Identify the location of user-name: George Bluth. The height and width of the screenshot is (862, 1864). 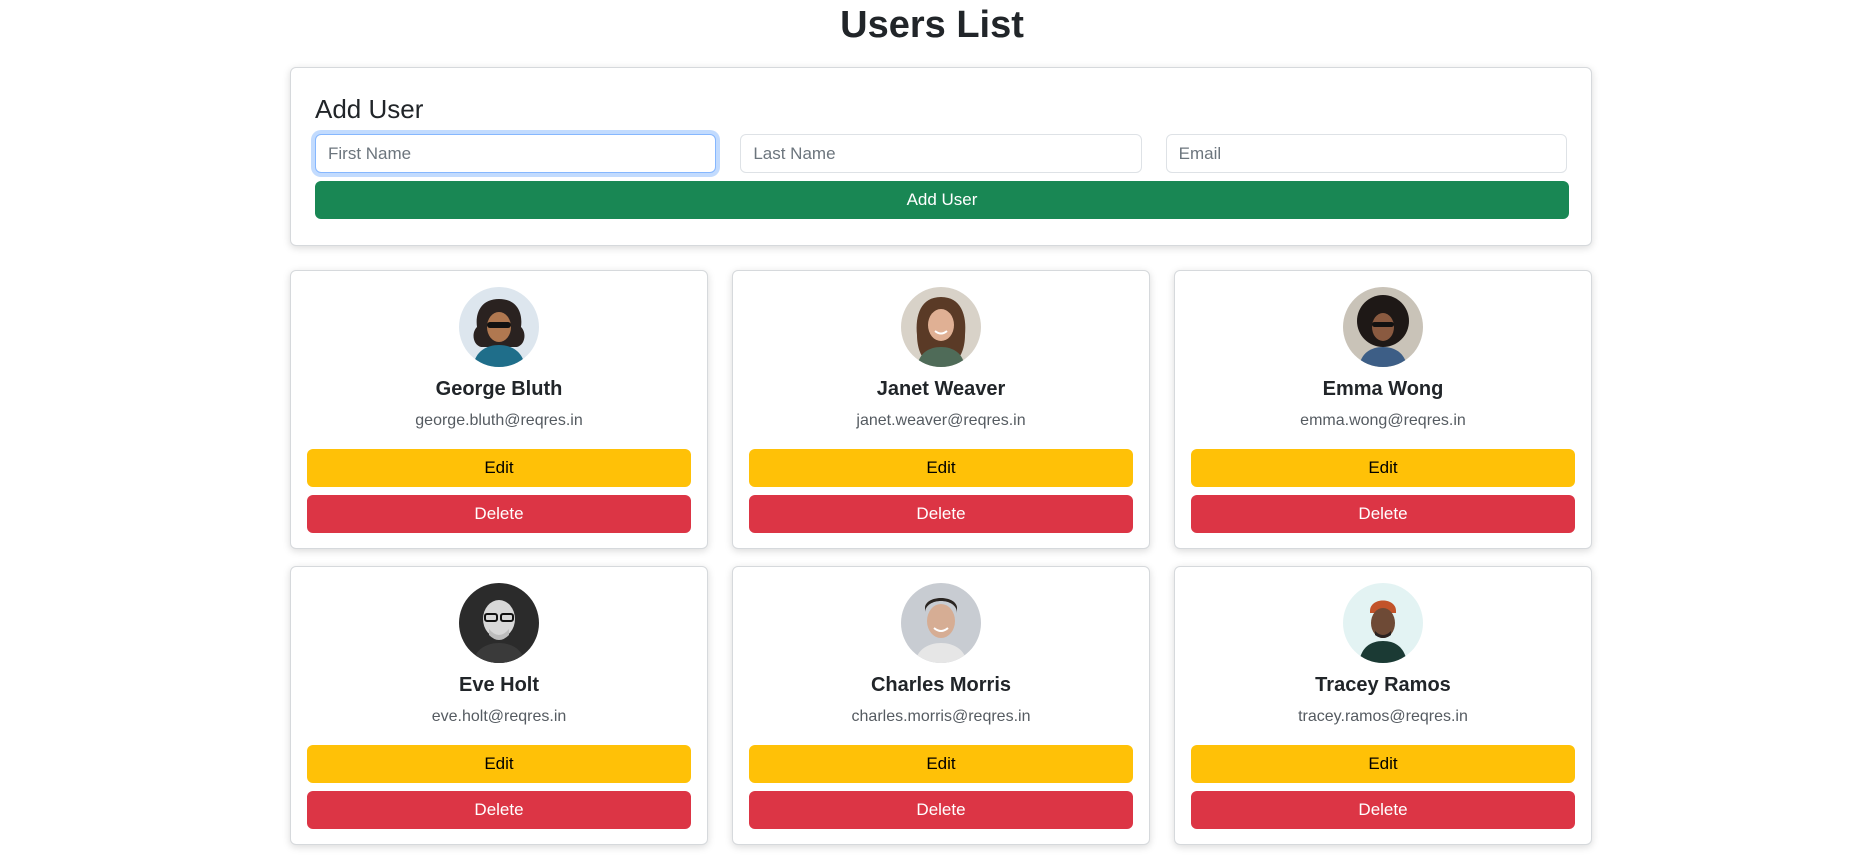
(499, 389).